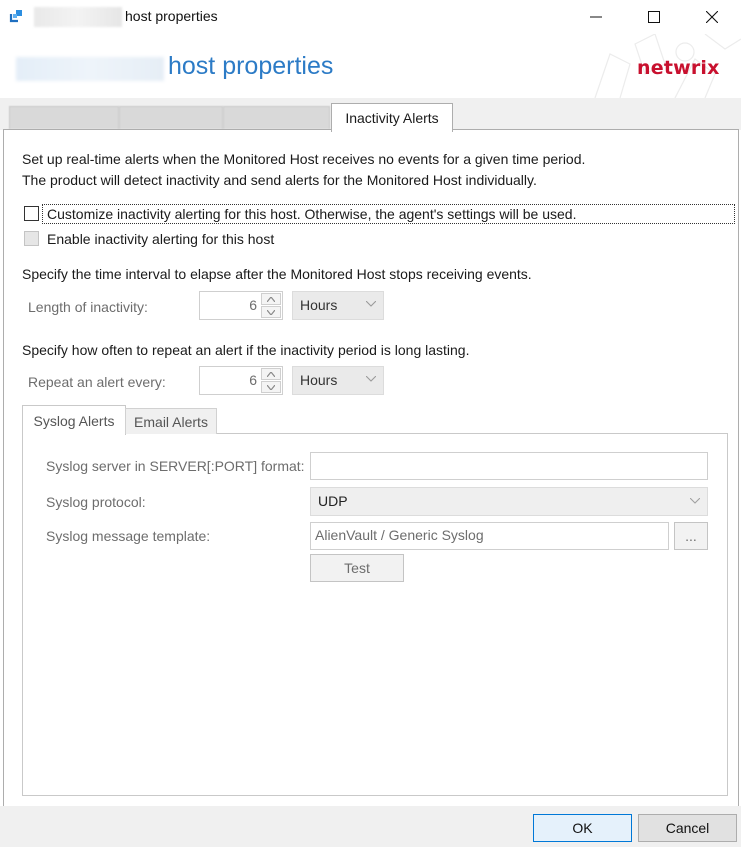 The image size is (741, 847). I want to click on syslog-template-input: AlienVault / Generic Syslog, so click(489, 536).